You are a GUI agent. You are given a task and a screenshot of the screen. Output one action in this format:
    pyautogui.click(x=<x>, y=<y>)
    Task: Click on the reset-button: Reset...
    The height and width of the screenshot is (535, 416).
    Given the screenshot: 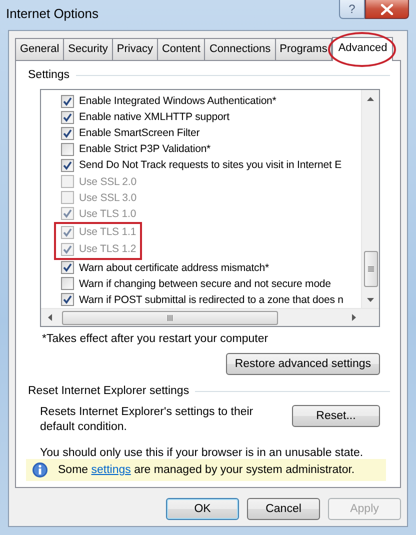 What is the action you would take?
    pyautogui.click(x=336, y=416)
    